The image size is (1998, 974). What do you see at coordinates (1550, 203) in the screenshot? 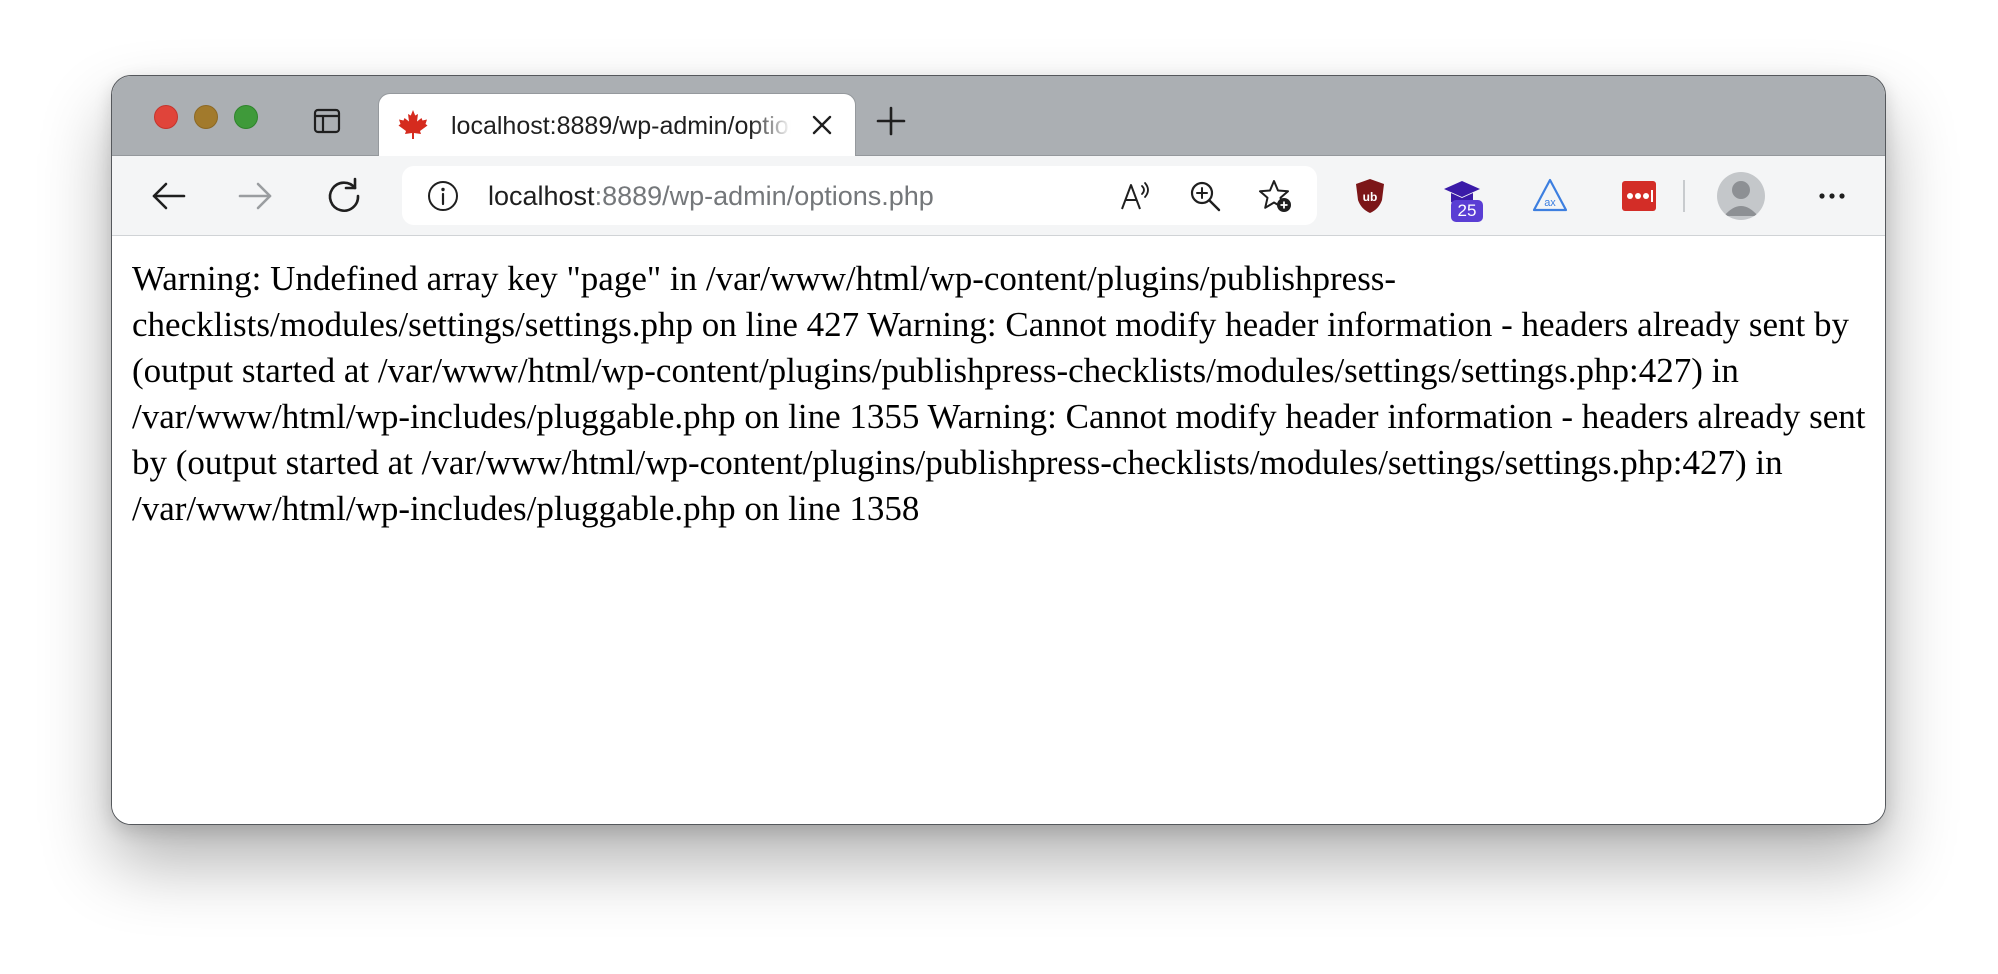
I see `svg-text: ax` at bounding box center [1550, 203].